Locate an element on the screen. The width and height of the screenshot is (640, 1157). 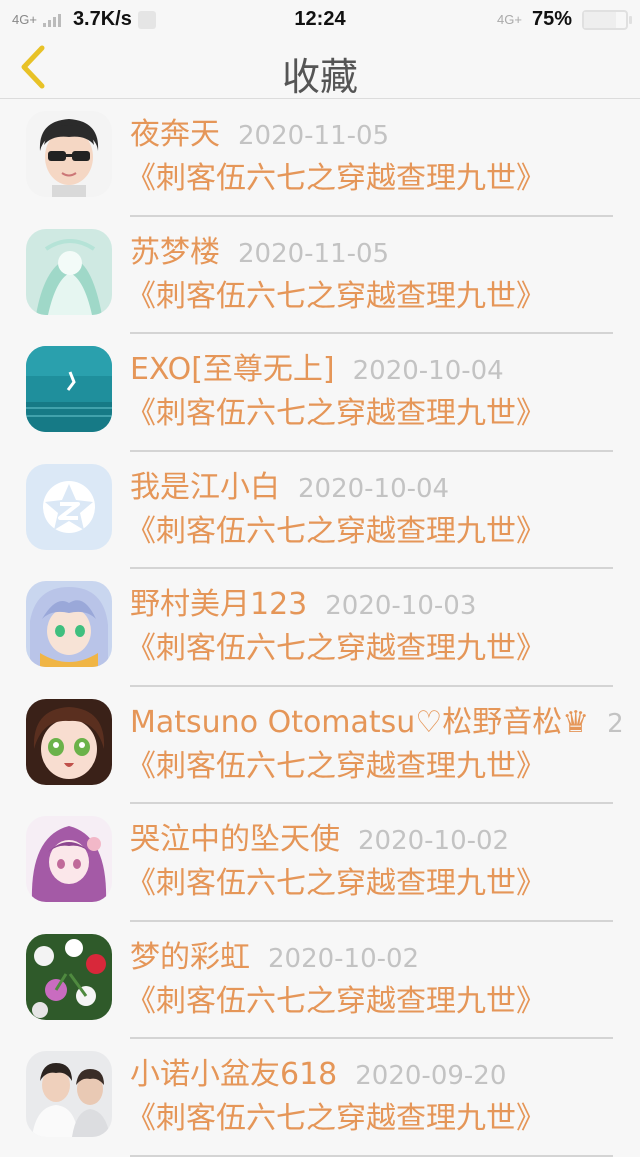
nav-bar: 收藏 is located at coordinates (320, 70).